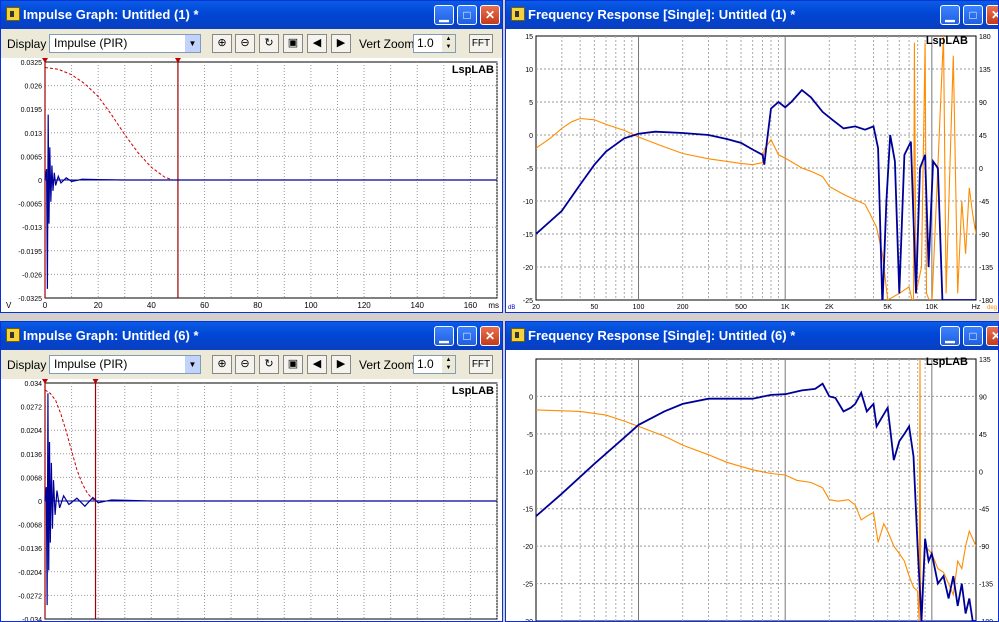  Describe the element at coordinates (33, 384) in the screenshot. I see `y-tick-label: 0.034` at that location.